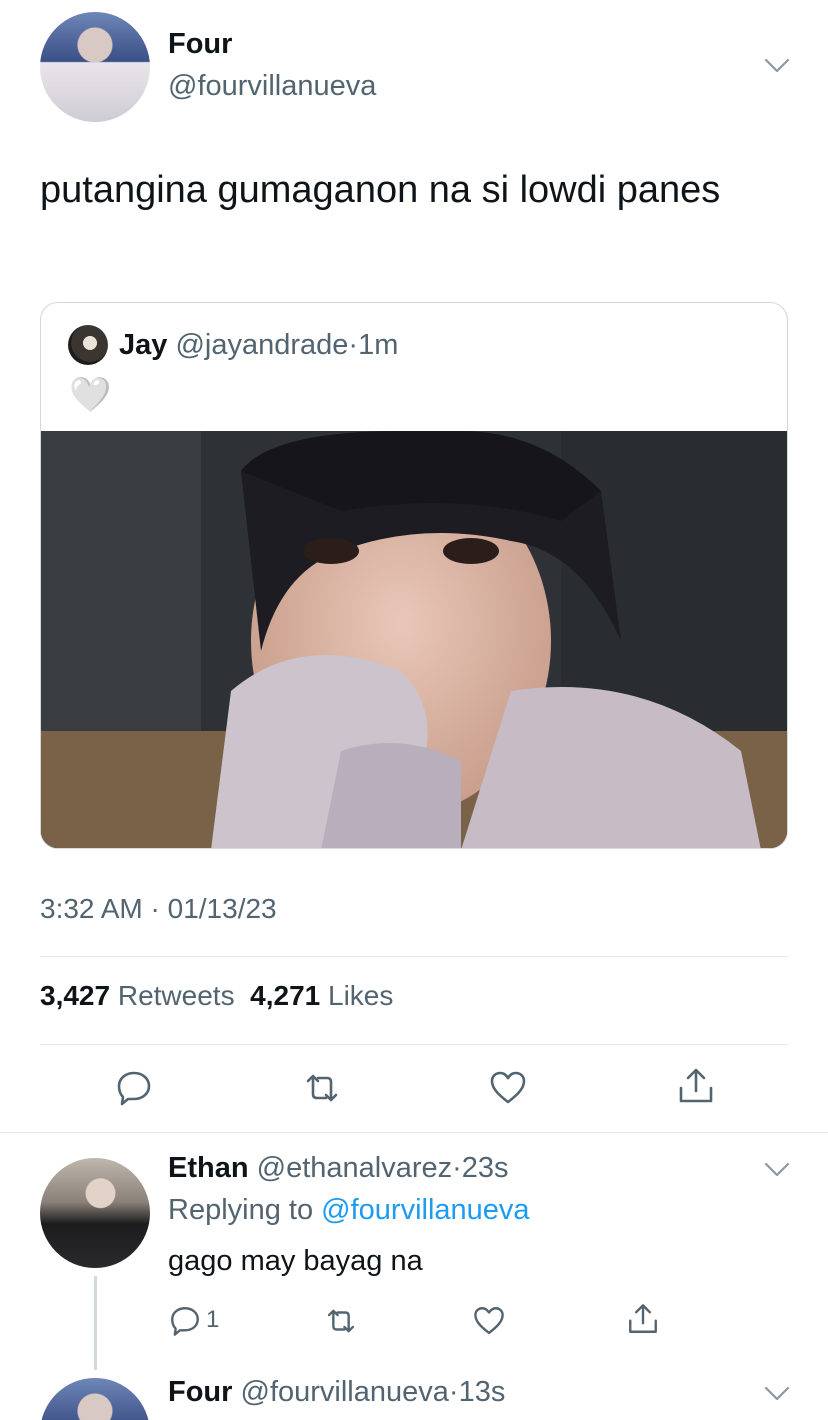  I want to click on thread-connector-line, so click(95, 1323).